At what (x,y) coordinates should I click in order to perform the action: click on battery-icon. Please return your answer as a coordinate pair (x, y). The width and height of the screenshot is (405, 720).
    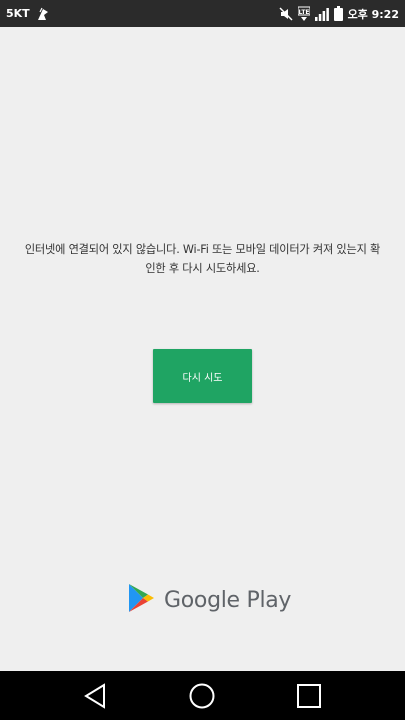
    Looking at the image, I should click on (338, 13).